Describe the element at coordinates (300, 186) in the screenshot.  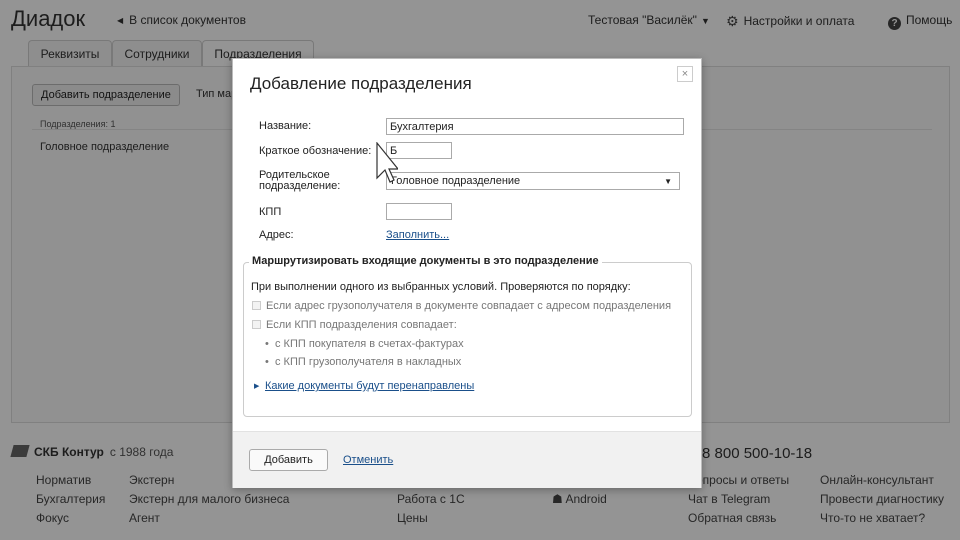
I see `parent-label-line2: подразделение:` at that location.